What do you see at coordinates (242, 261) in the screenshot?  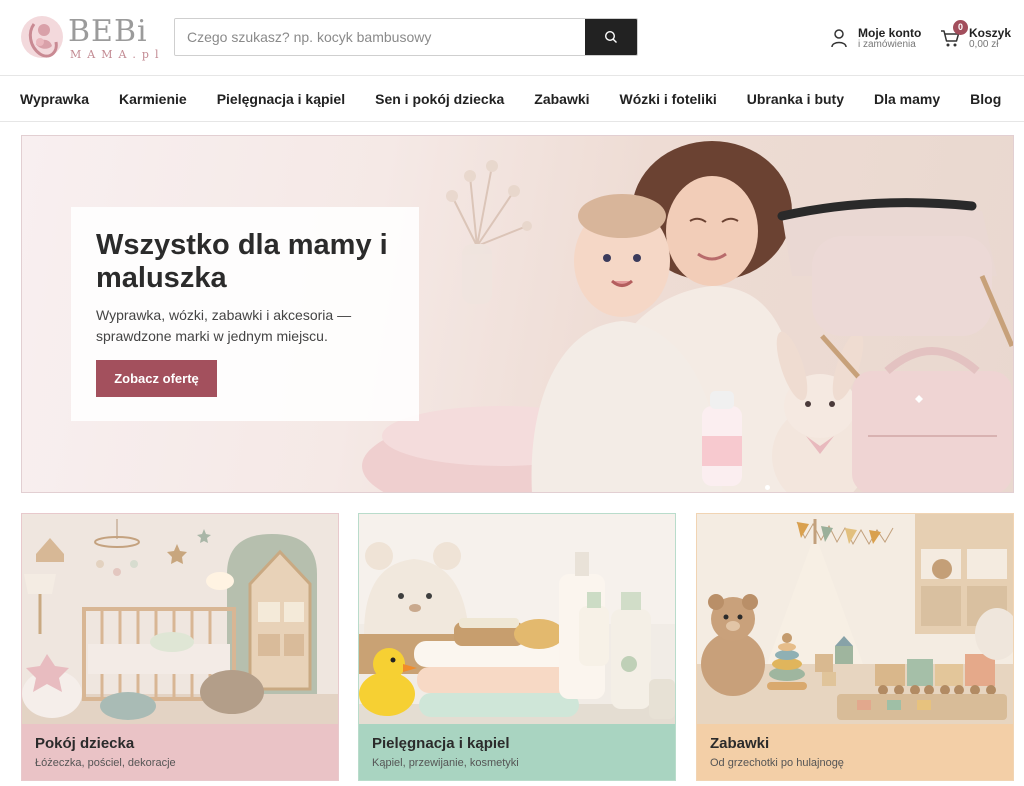 I see `hero-title: Wszystko dla mamy i maluszka` at bounding box center [242, 261].